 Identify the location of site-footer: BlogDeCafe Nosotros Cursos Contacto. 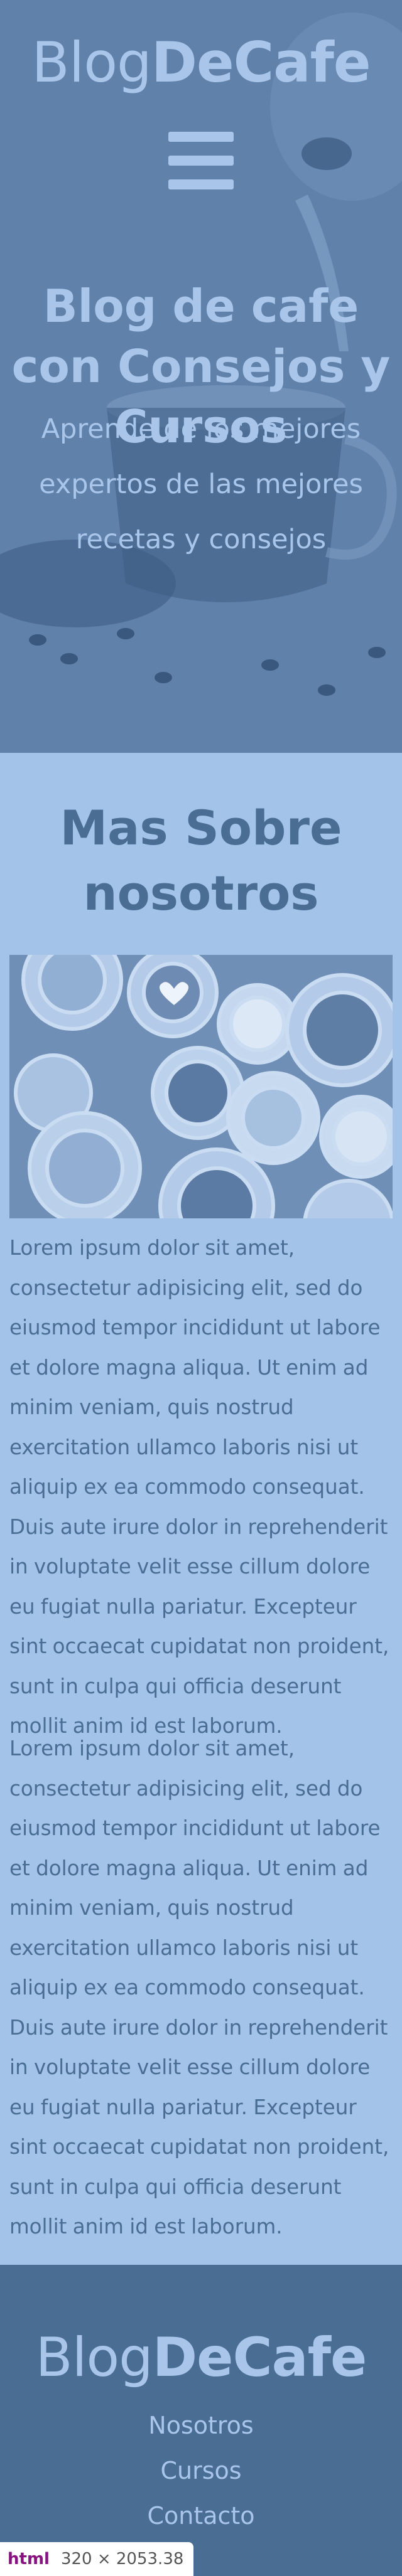
(201, 2421).